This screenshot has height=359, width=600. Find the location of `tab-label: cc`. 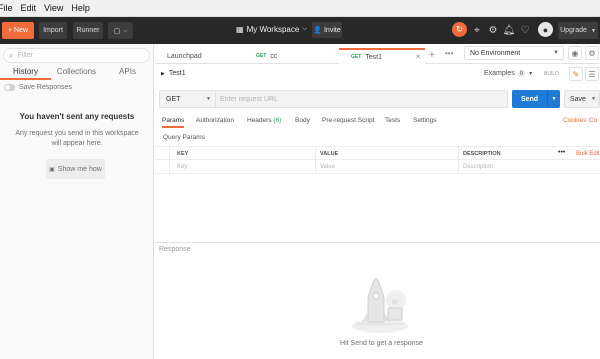

tab-label: cc is located at coordinates (274, 56).